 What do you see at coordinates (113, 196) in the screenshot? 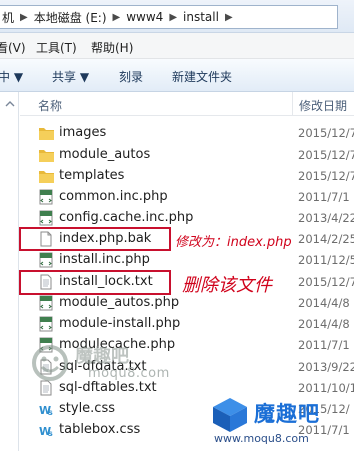
I see `file-name: common.inc.php` at bounding box center [113, 196].